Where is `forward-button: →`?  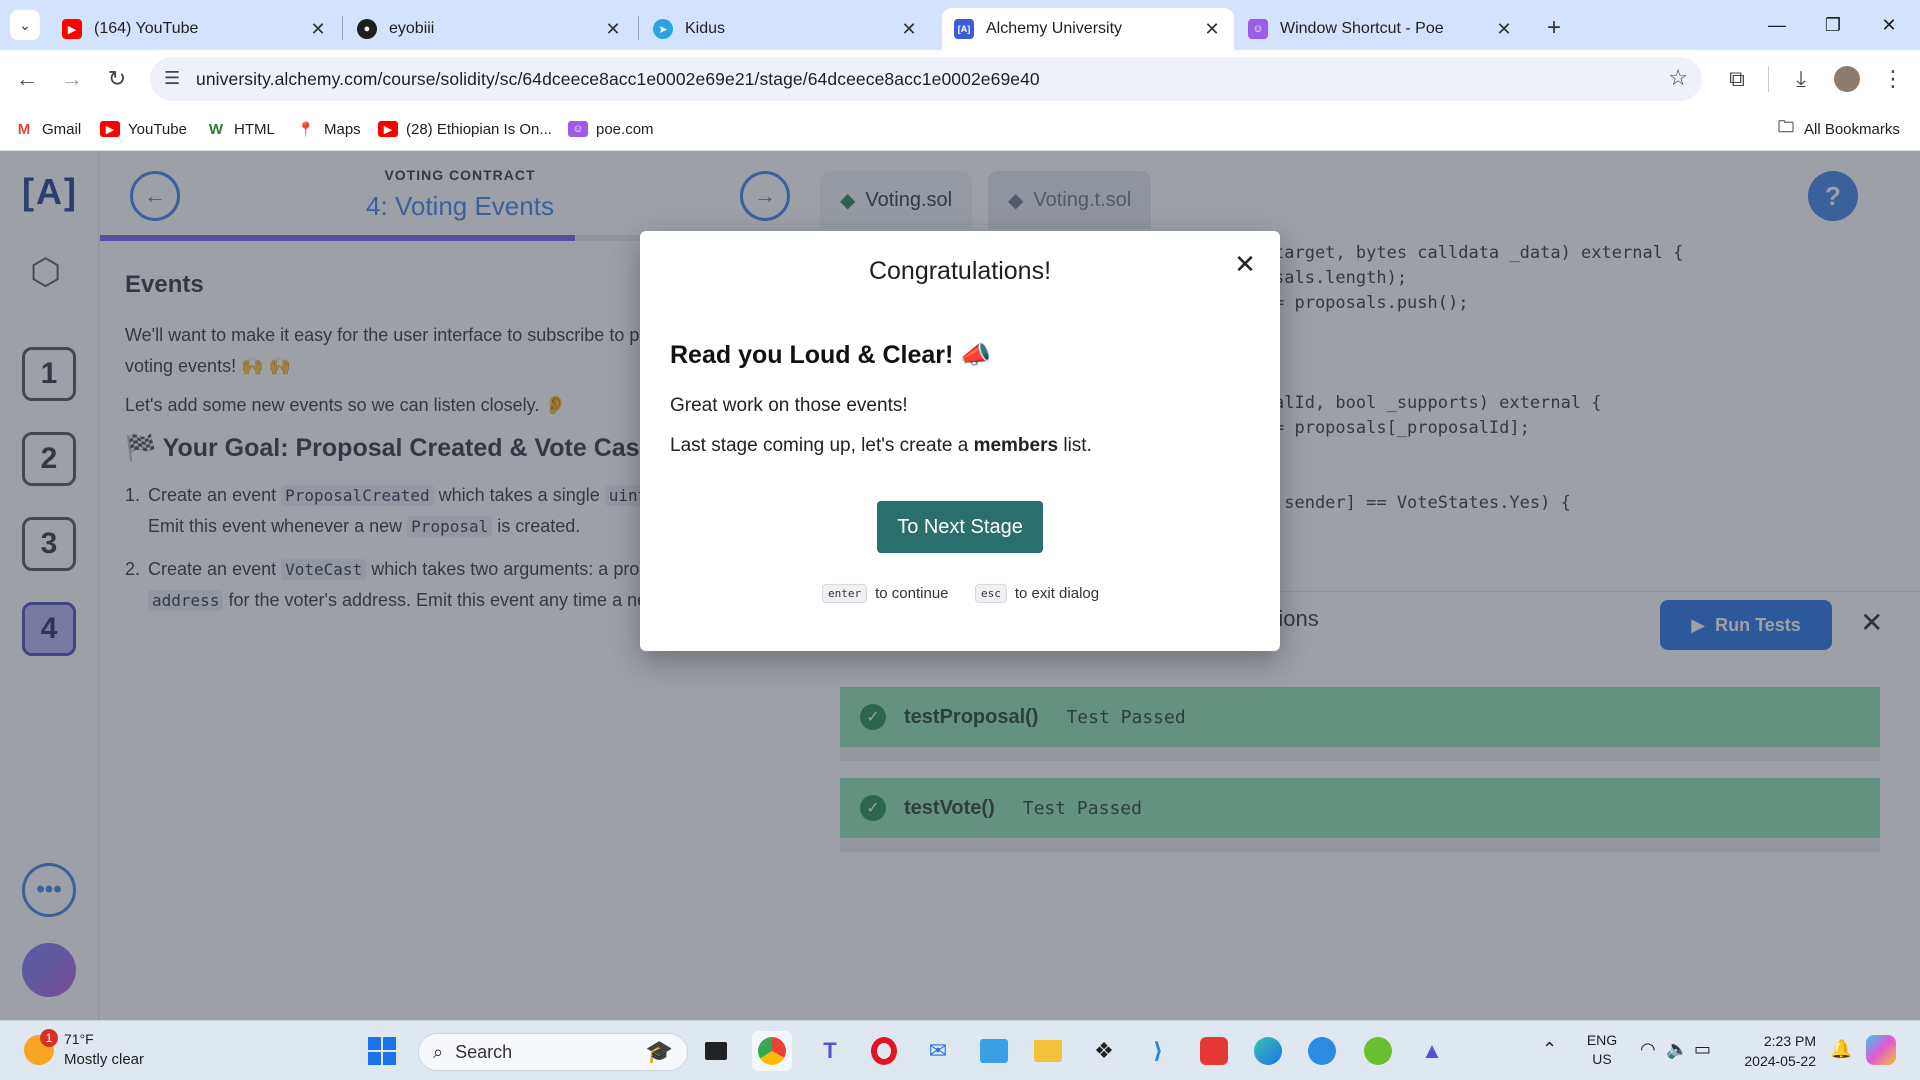 forward-button: → is located at coordinates (72, 79).